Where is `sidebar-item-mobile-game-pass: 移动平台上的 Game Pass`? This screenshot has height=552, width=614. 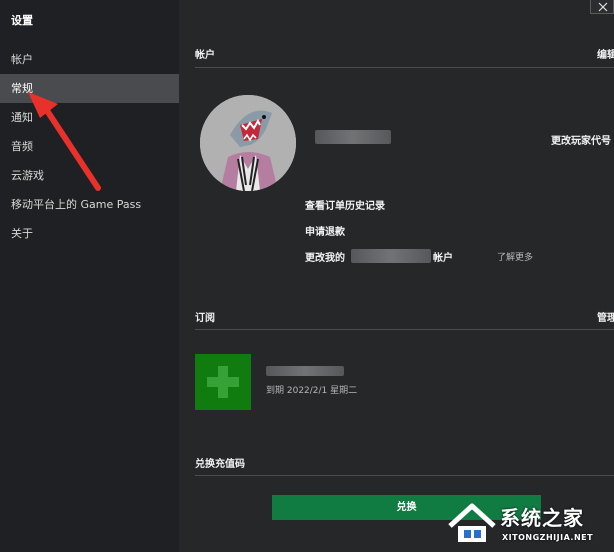
sidebar-item-mobile-game-pass: 移动平台上的 Game Pass is located at coordinates (89, 204).